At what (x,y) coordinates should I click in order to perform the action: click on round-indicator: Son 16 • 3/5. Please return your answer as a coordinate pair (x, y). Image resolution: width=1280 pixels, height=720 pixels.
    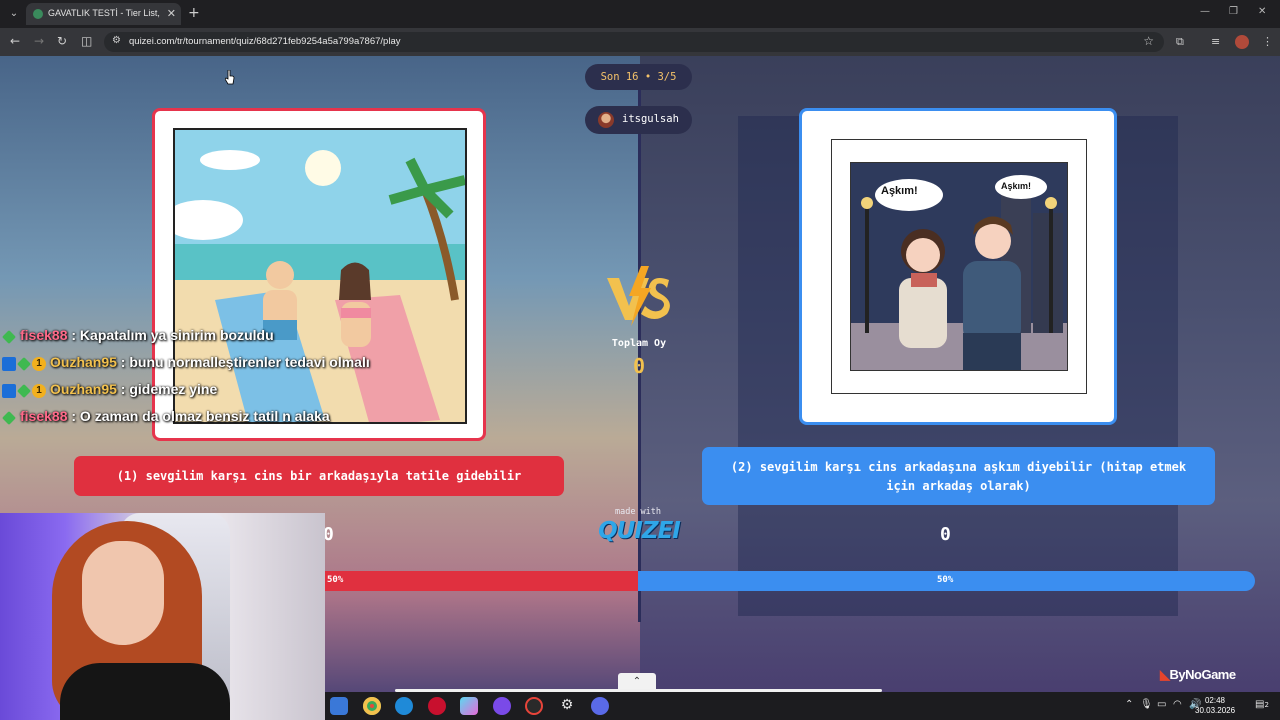
    Looking at the image, I should click on (638, 77).